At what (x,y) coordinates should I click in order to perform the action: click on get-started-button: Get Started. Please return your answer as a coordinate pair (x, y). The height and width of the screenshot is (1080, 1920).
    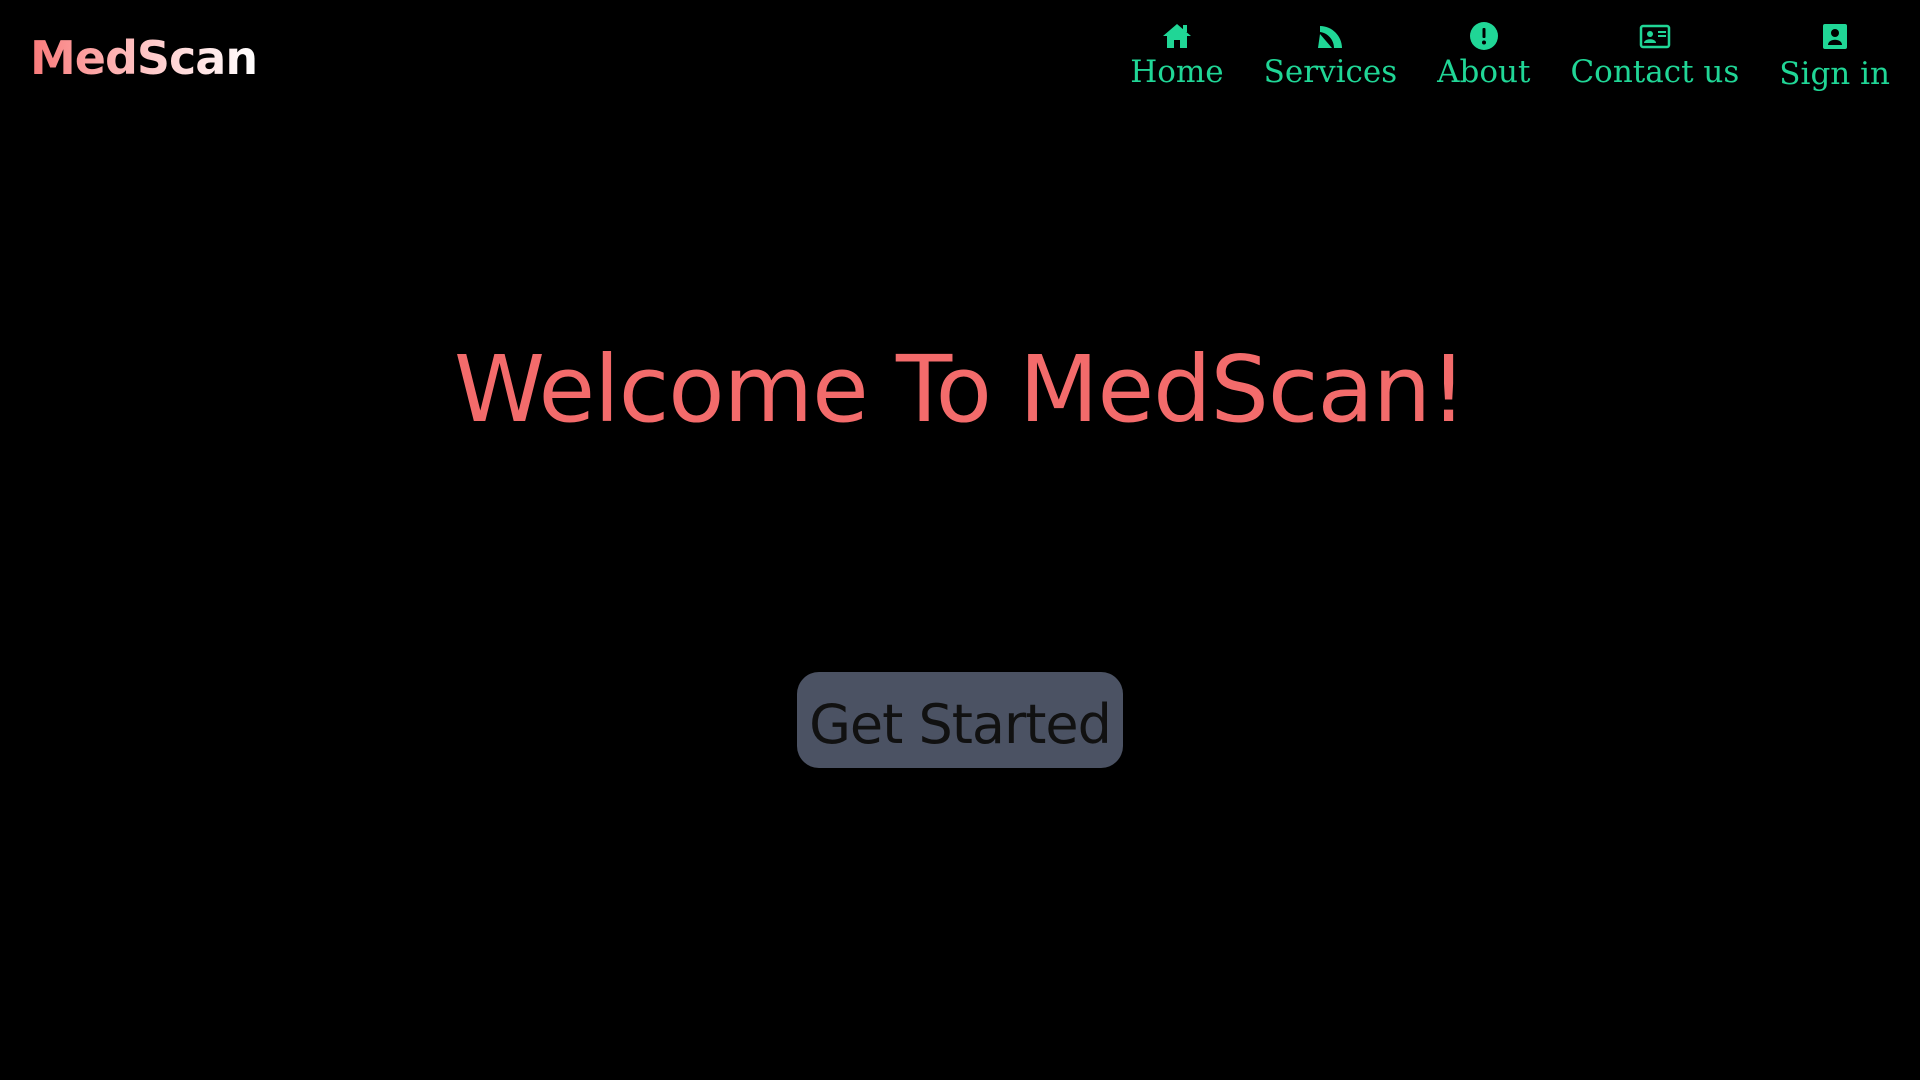
    Looking at the image, I should click on (960, 720).